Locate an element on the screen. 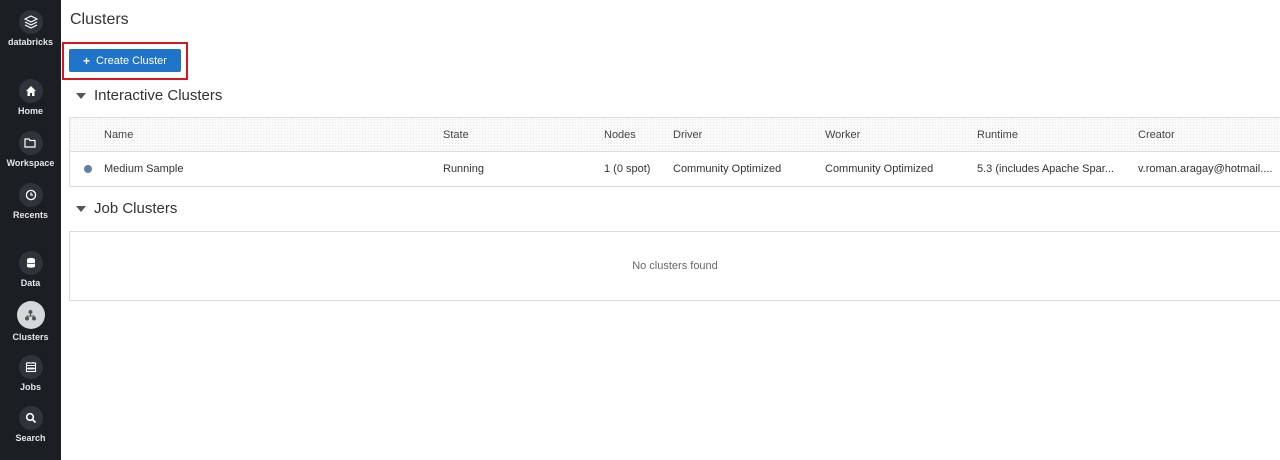 The image size is (1280, 460). sidebar-item-workspace: Workspace is located at coordinates (30, 150).